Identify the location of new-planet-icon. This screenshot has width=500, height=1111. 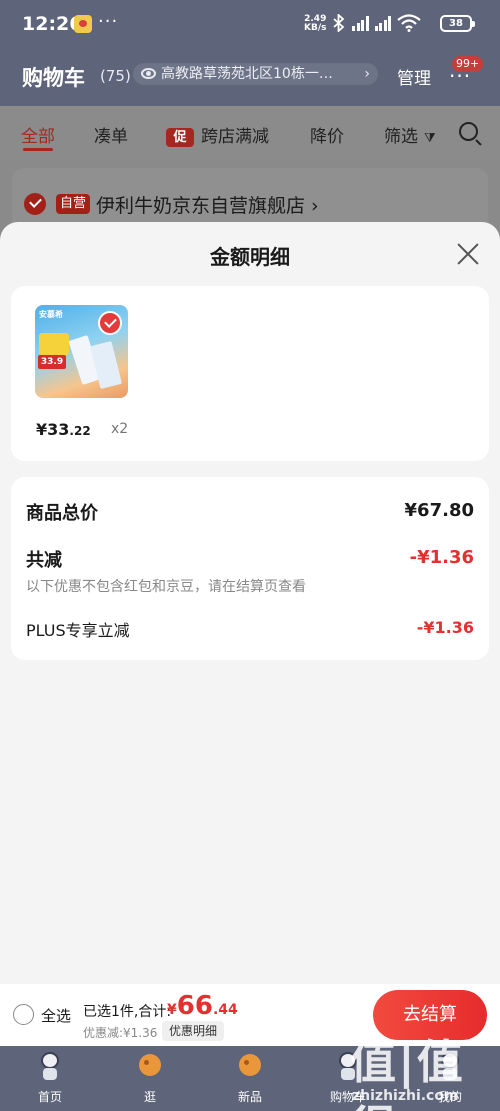
(250, 1067).